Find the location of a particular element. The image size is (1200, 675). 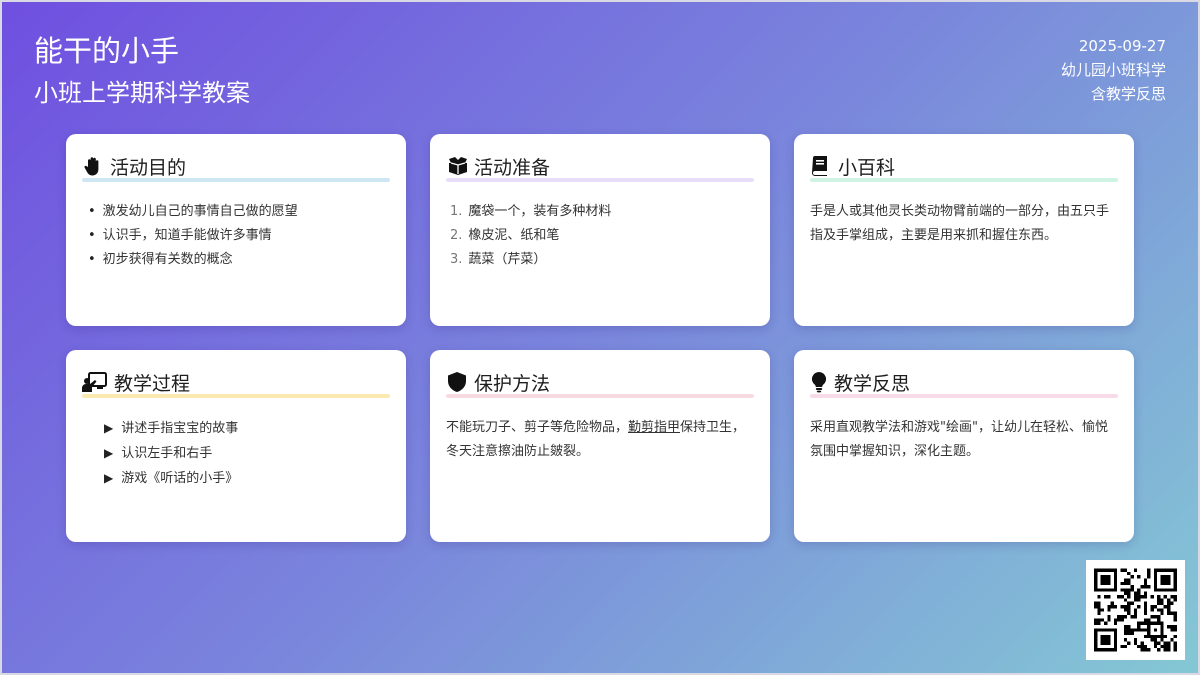

prep-list: 1. 魔袋一个，装有多种材料 2. 橡皮泥、纸和笔 3. 蔬菜（芹菜） is located at coordinates (600, 236).